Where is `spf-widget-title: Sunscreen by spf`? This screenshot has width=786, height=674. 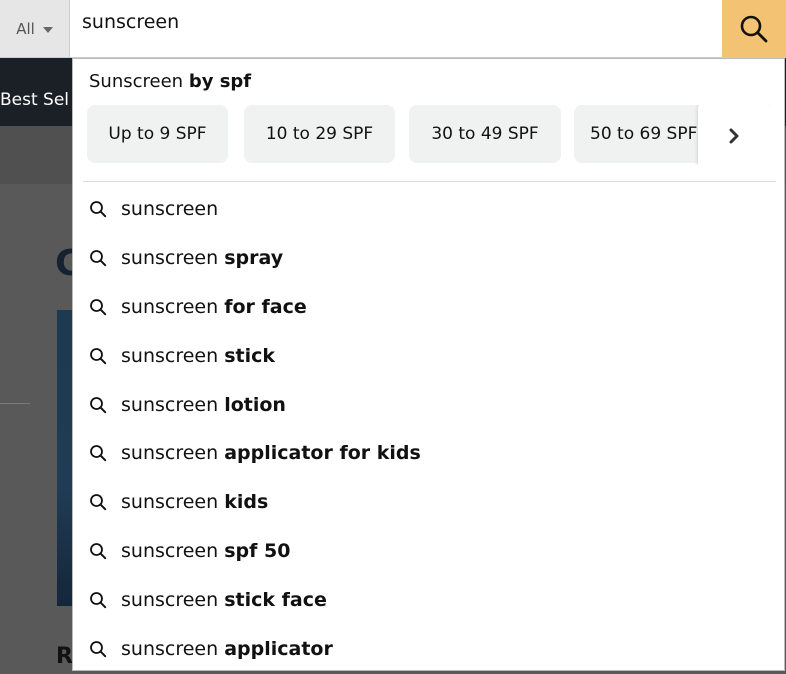 spf-widget-title: Sunscreen by spf is located at coordinates (170, 81).